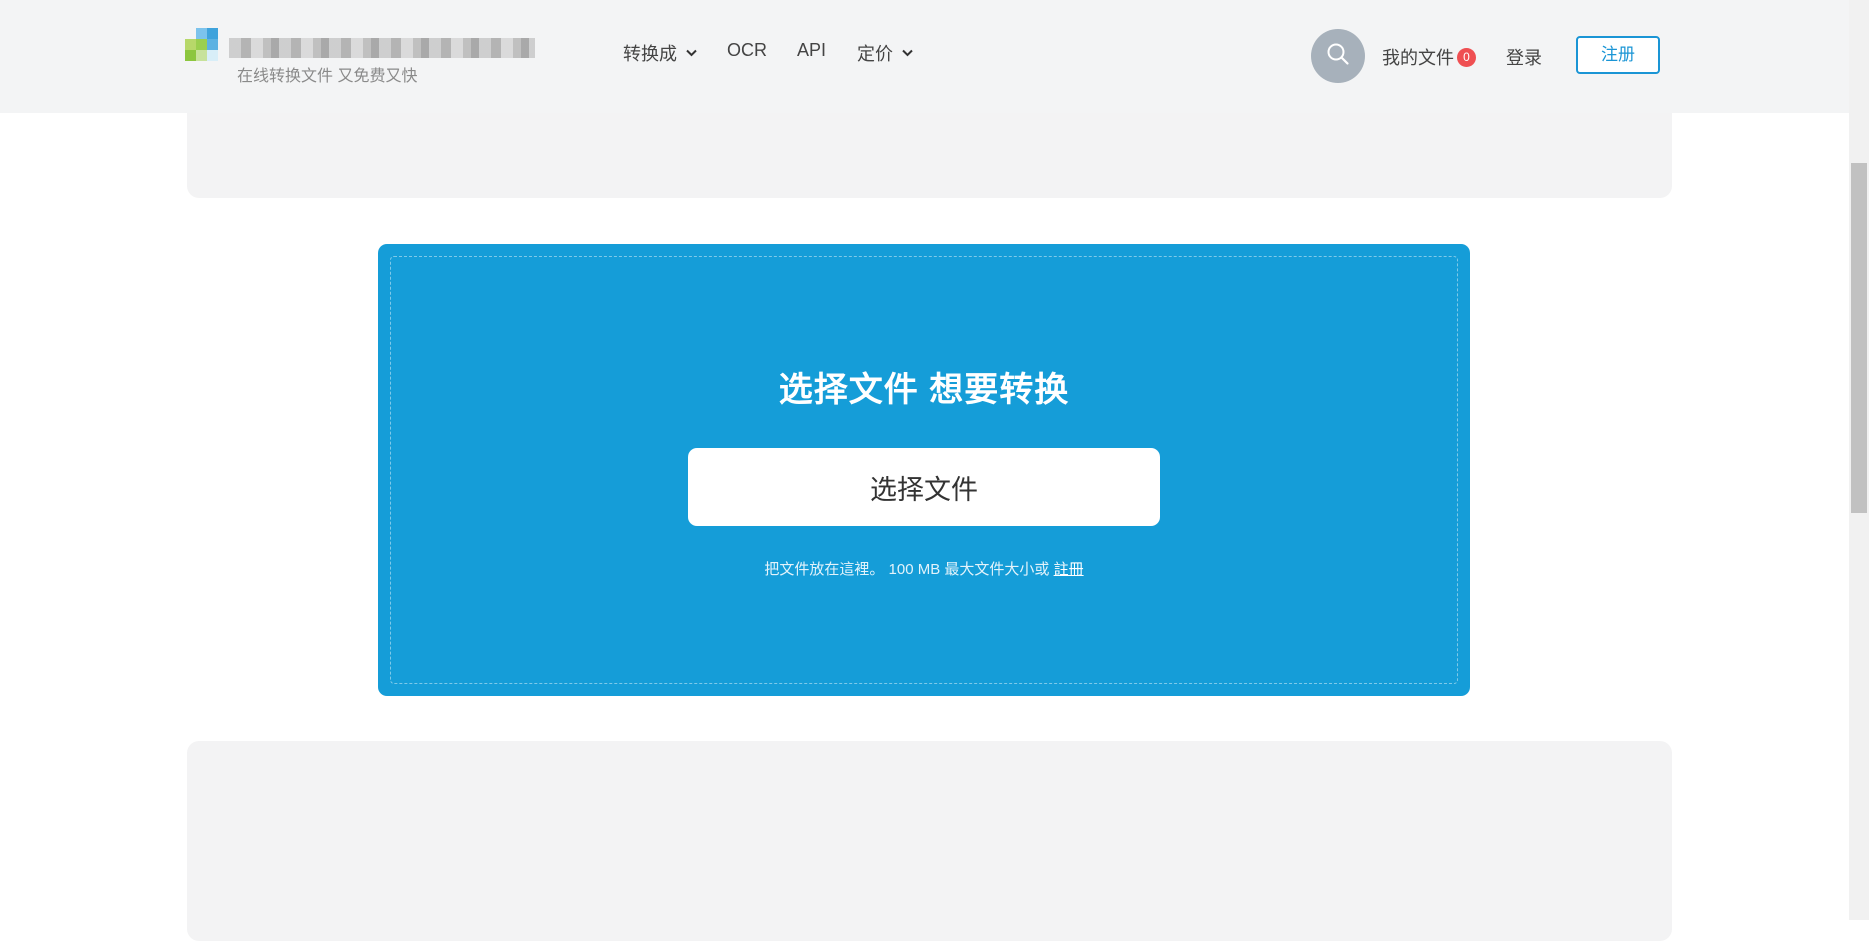  I want to click on search-icon, so click(1338, 56).